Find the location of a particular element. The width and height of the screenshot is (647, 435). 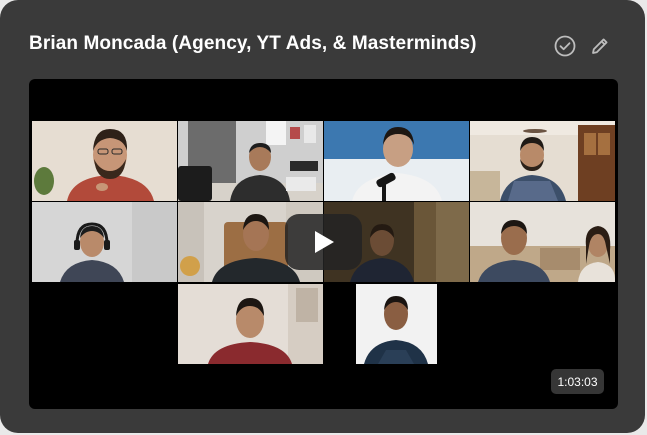

play-icon is located at coordinates (324, 242).